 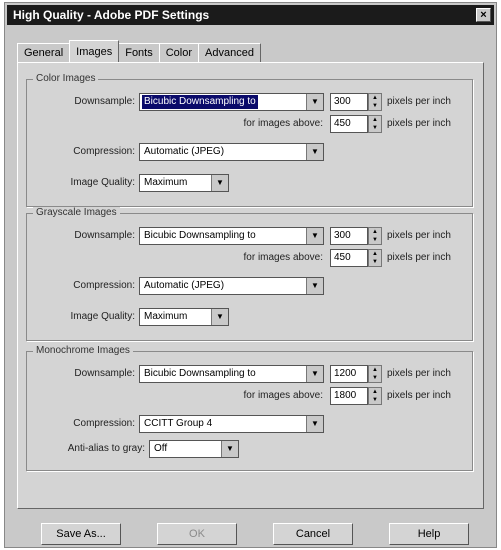 What do you see at coordinates (429, 534) in the screenshot?
I see `help-button: Help` at bounding box center [429, 534].